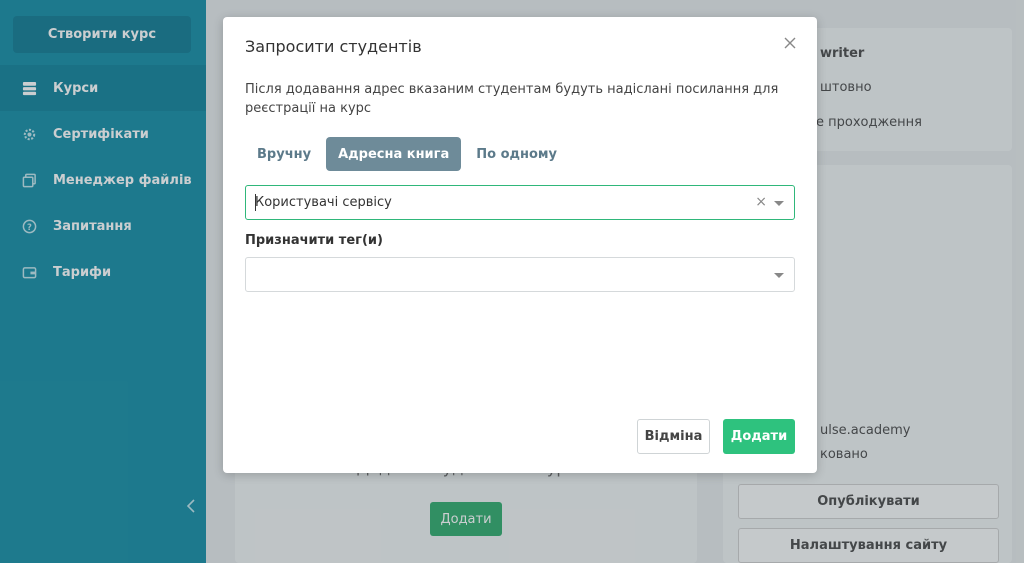 The image size is (1024, 563). What do you see at coordinates (673, 436) in the screenshot?
I see `cancel-button: Відміна` at bounding box center [673, 436].